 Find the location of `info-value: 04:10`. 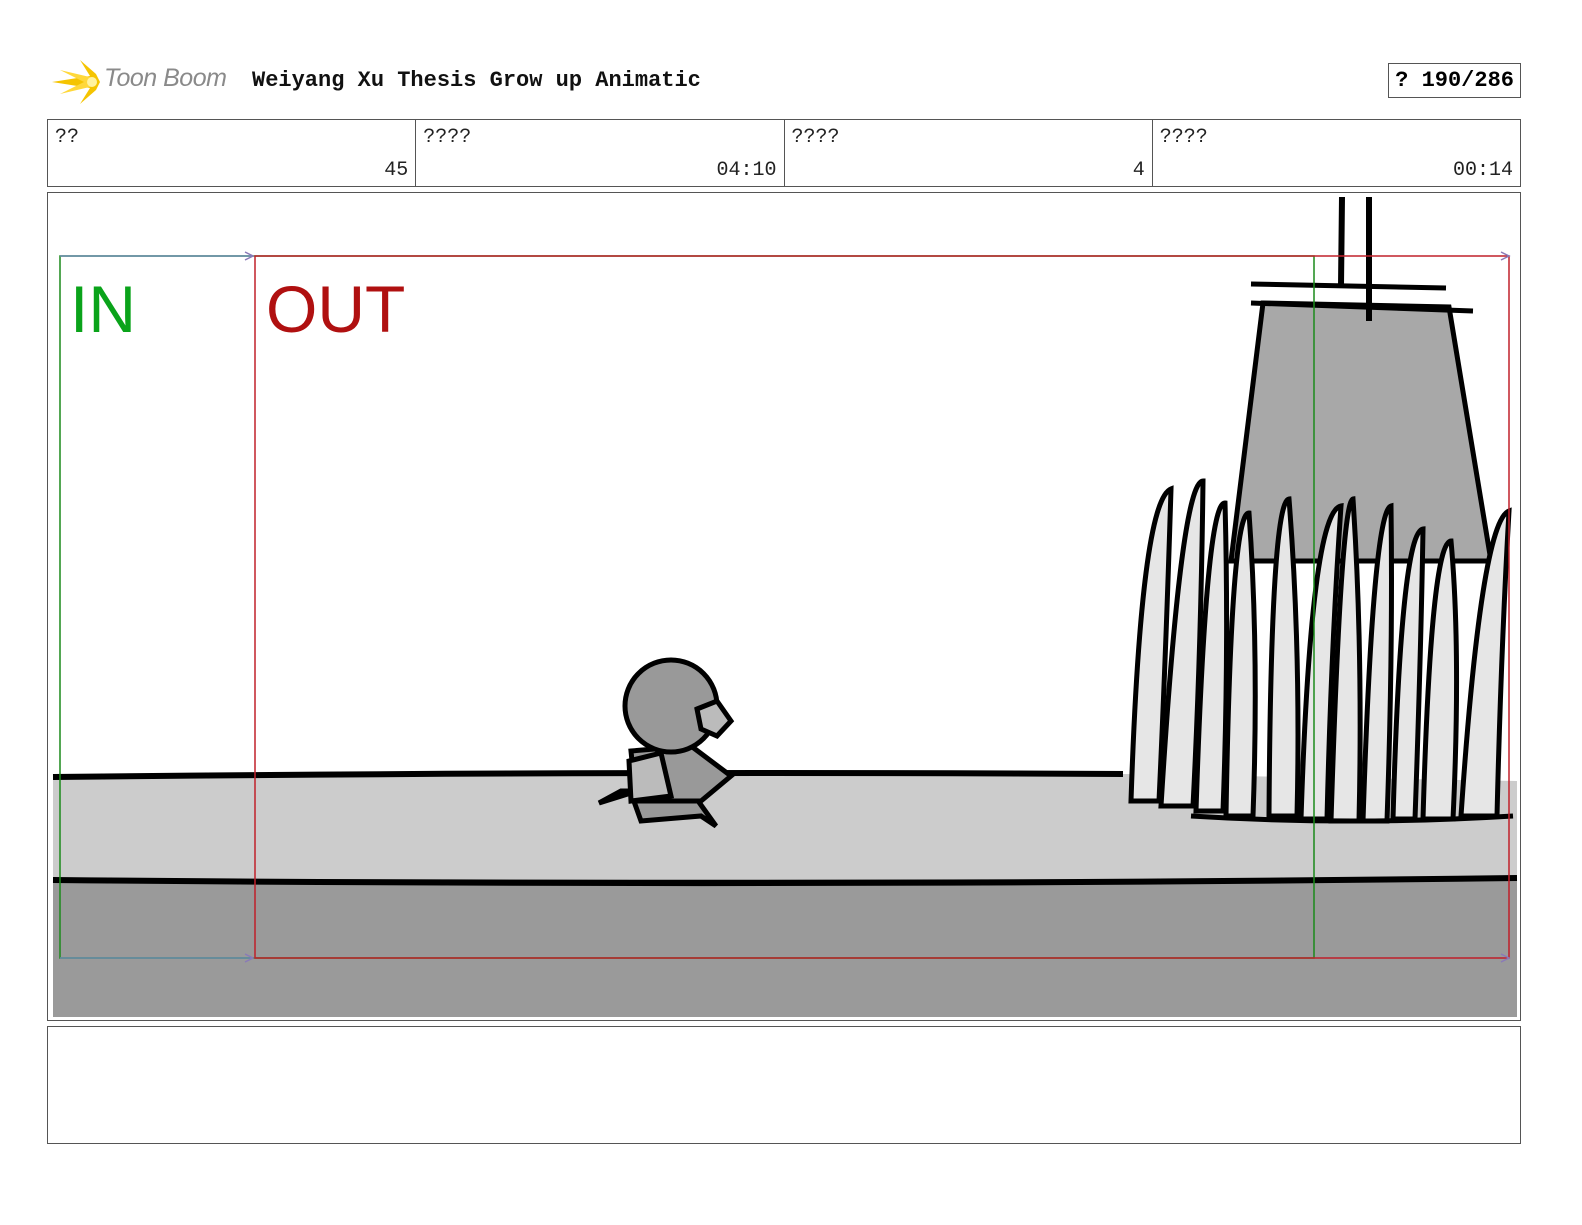

info-value: 04:10 is located at coordinates (746, 170).